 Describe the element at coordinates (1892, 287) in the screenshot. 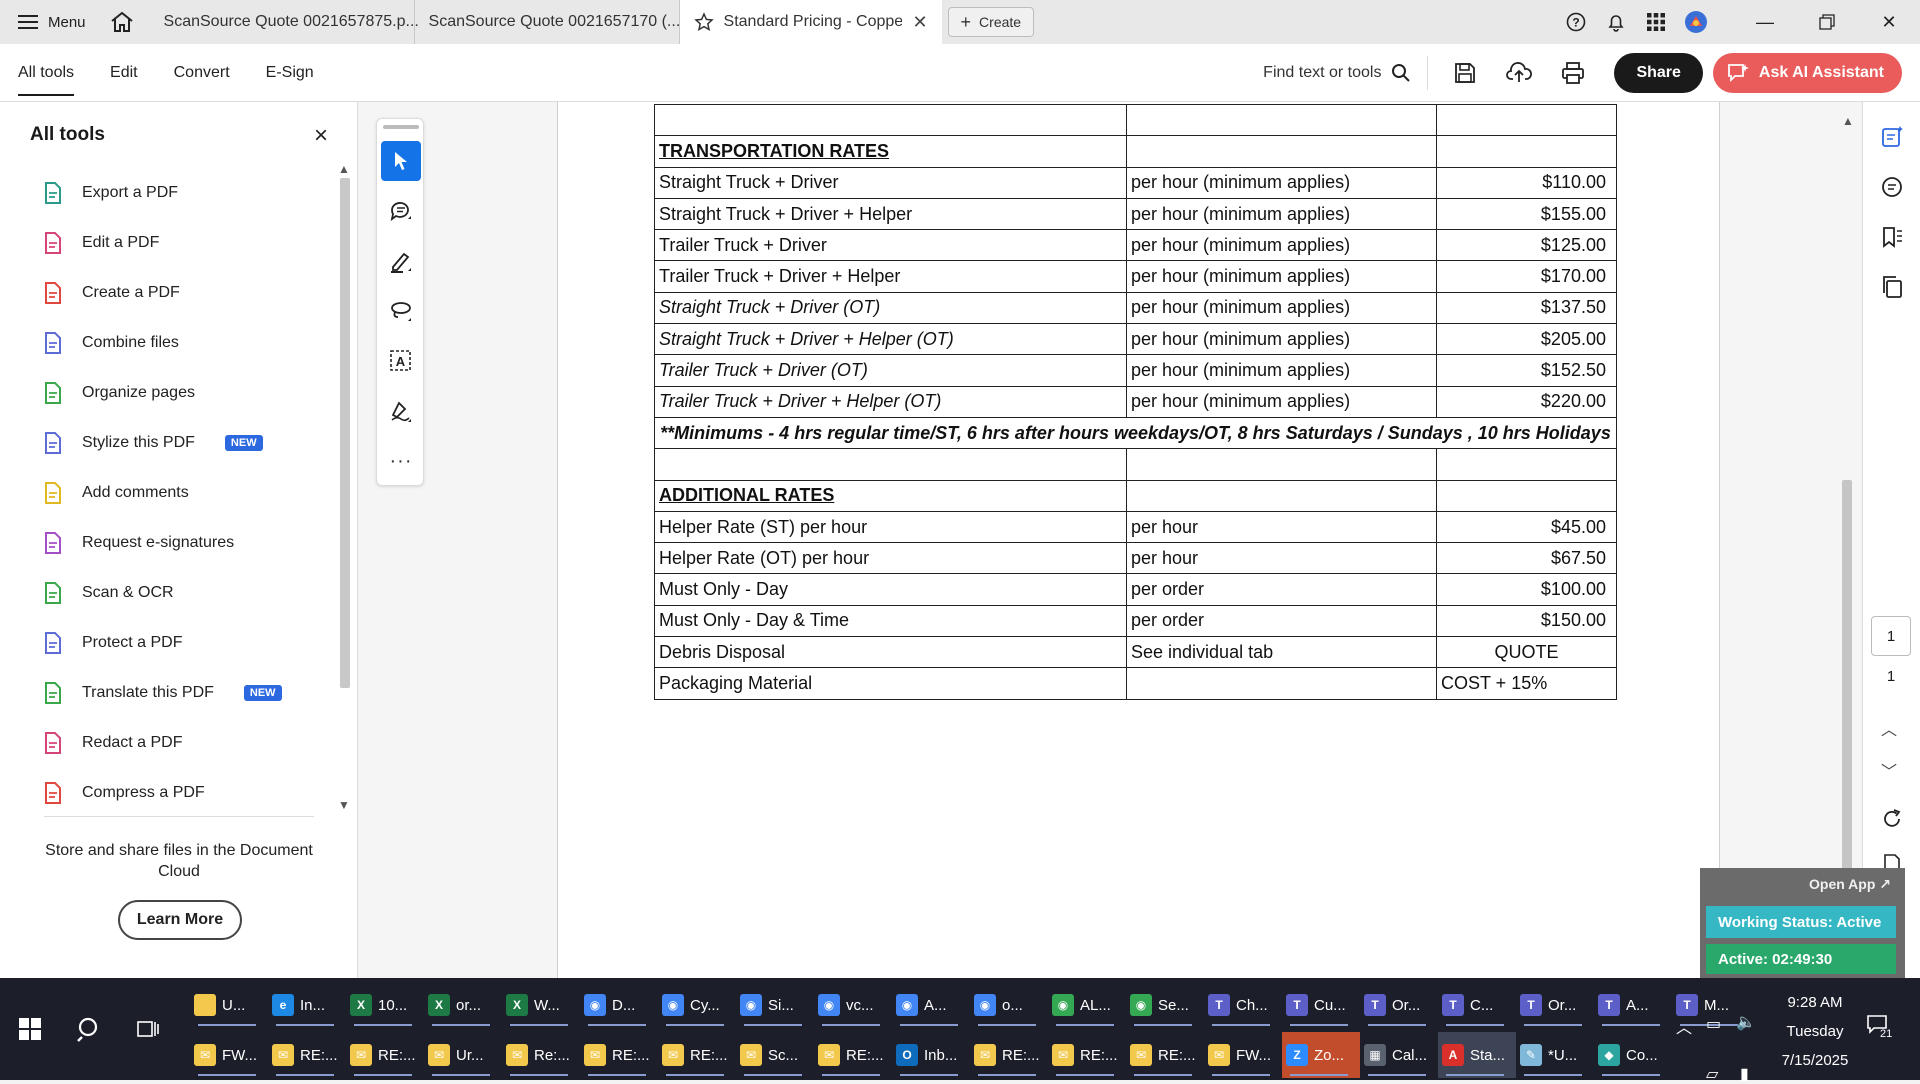

I see `pages-rail-button` at that location.